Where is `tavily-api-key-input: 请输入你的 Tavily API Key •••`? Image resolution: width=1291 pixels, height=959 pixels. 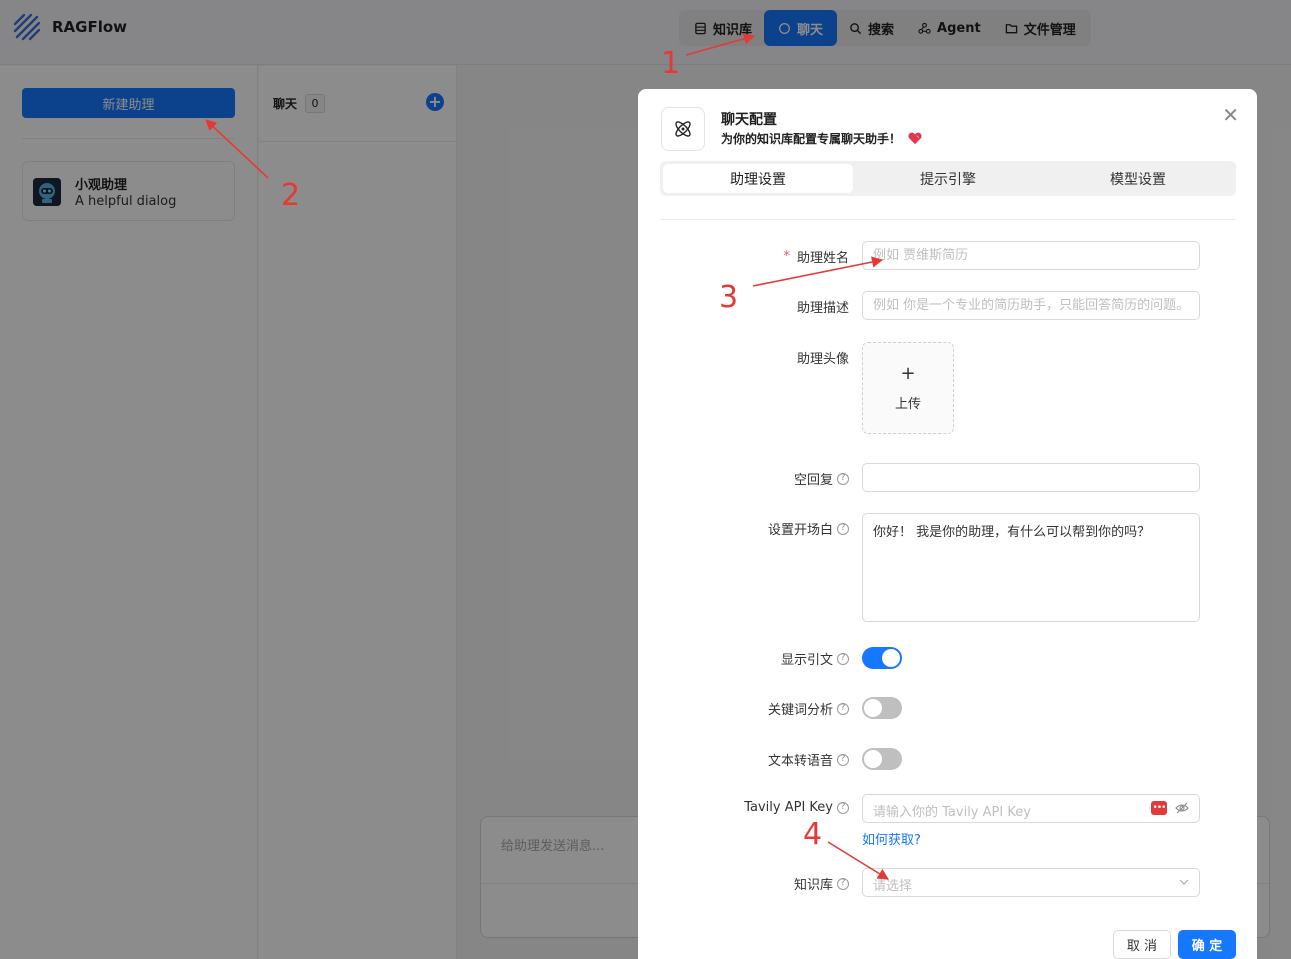 tavily-api-key-input: 请输入你的 Tavily API Key ••• is located at coordinates (1031, 808).